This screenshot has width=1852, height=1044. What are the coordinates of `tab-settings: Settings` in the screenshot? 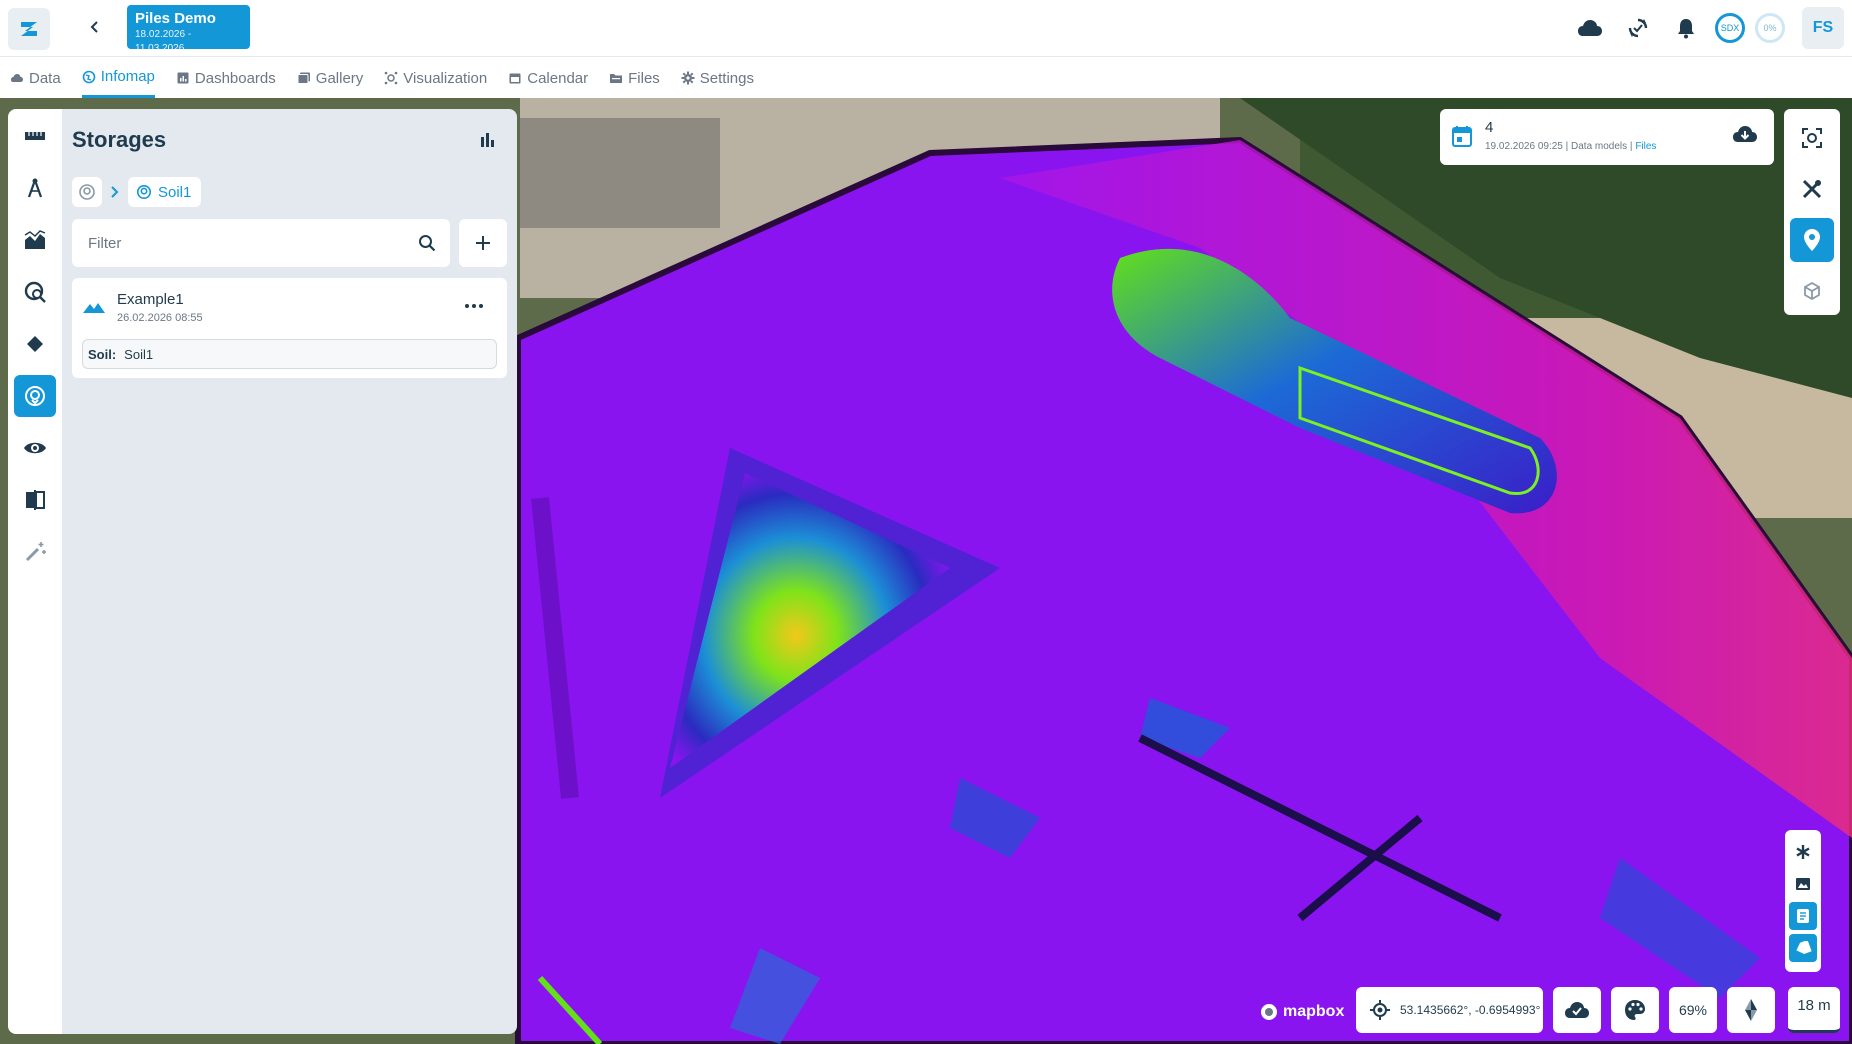 It's located at (717, 78).